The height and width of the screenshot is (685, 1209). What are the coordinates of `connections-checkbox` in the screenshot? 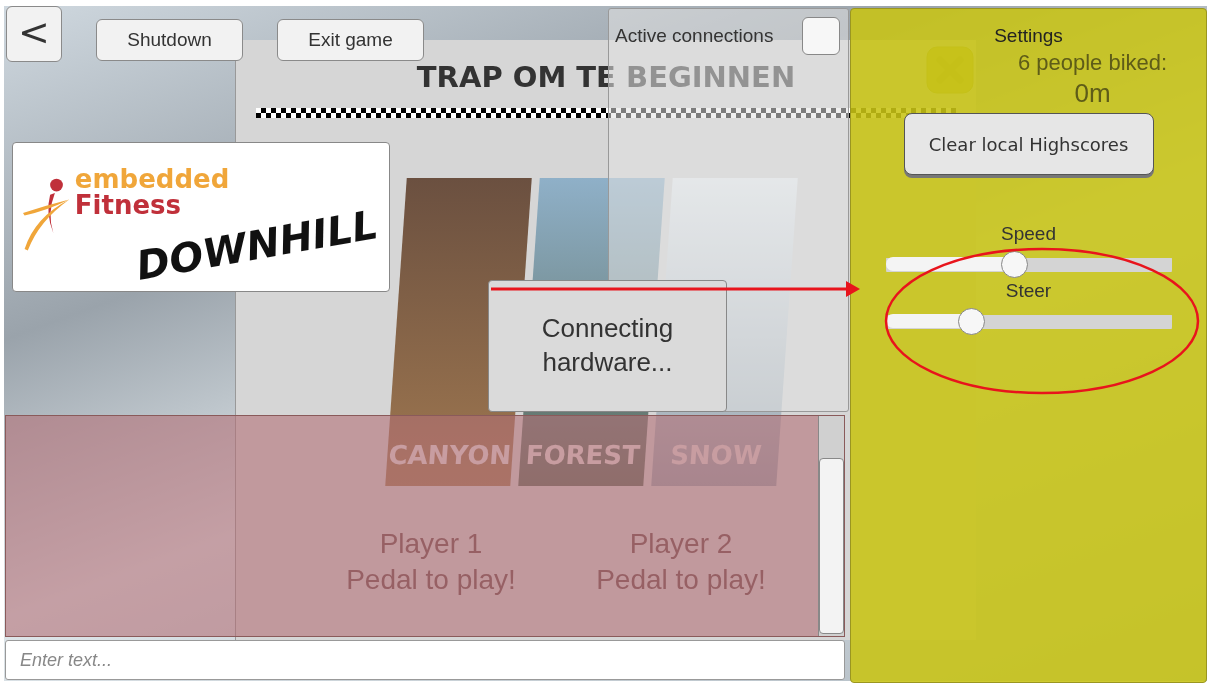 It's located at (821, 36).